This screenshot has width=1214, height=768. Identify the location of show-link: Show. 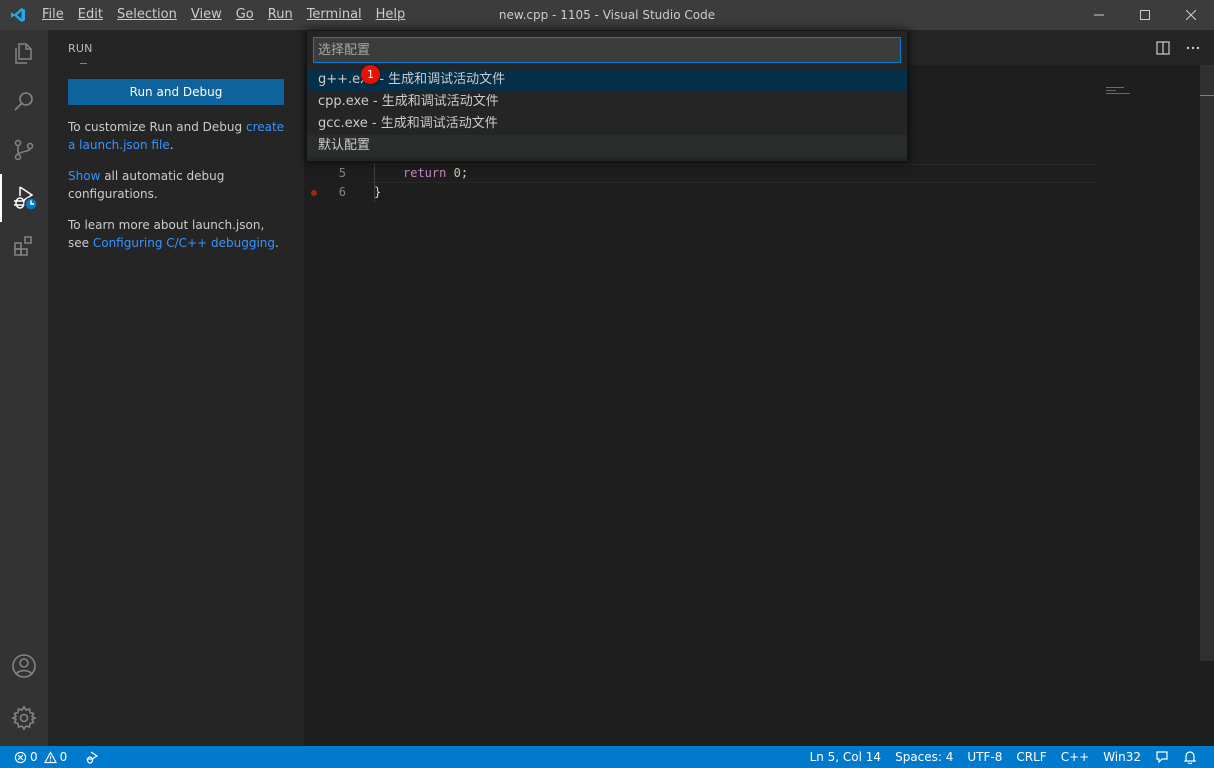
(84, 176).